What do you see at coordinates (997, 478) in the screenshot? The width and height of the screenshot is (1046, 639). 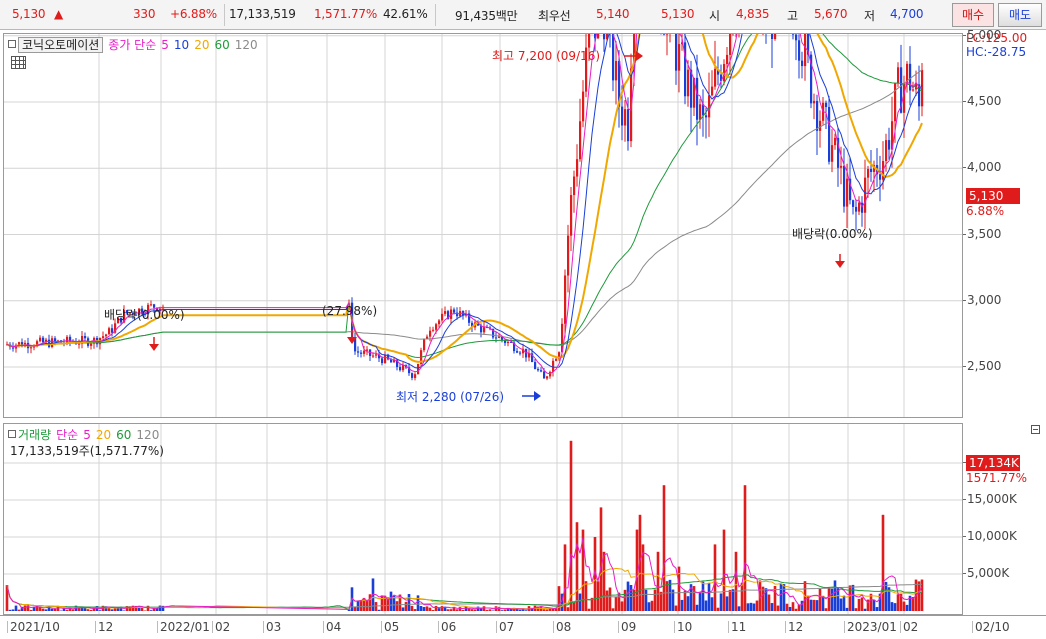 I see `volume-ratio-flag: 1571.77%` at bounding box center [997, 478].